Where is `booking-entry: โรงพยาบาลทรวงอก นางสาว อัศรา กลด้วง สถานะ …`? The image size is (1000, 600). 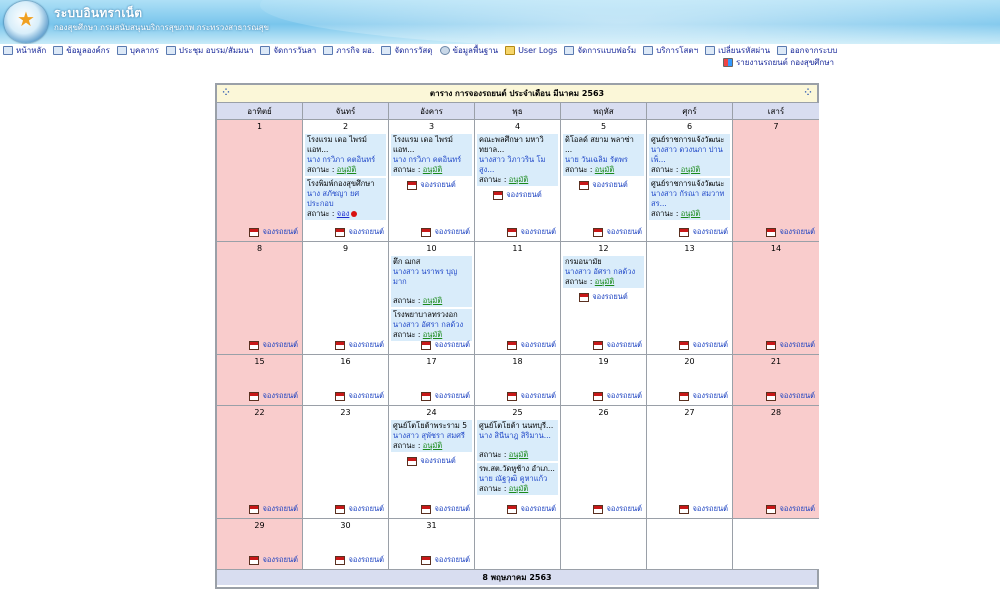 booking-entry: โรงพยาบาลทรวงอก นางสาว อัศรา กลด้วง สถานะ … is located at coordinates (431, 325).